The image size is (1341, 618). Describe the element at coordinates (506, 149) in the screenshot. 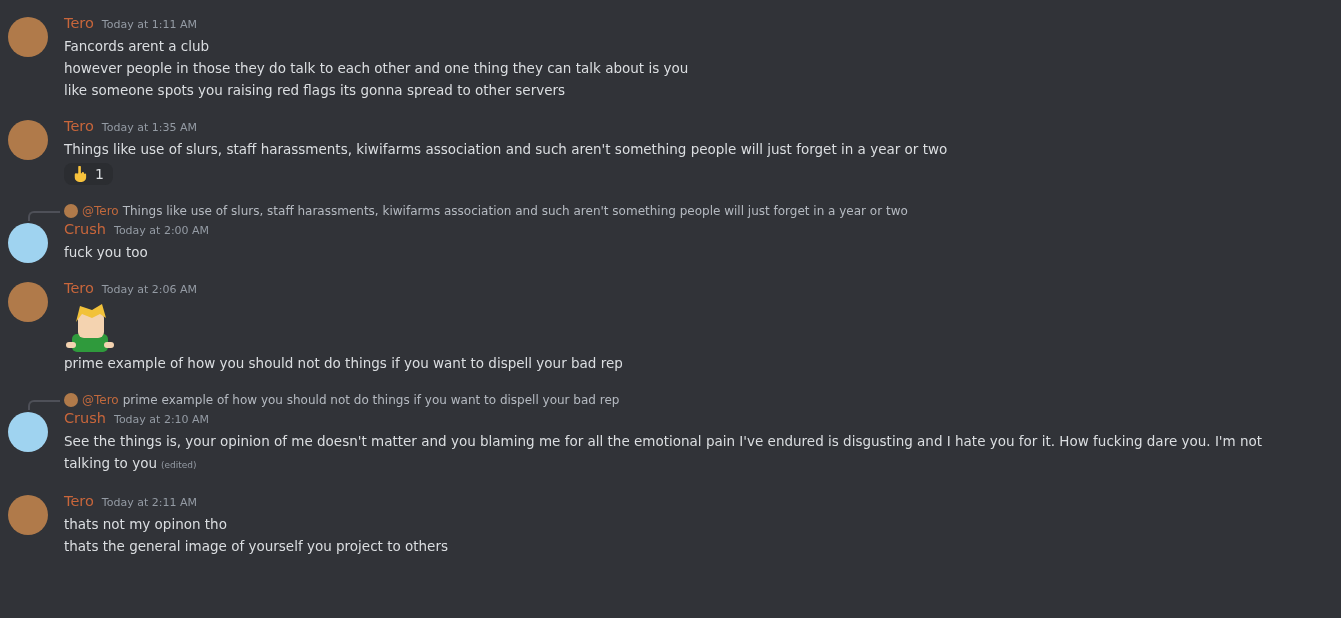

I see `message-text: Things like use of slurs, staff harassments, kiwifarms association and such aren't something people will just forget in a year or two` at that location.